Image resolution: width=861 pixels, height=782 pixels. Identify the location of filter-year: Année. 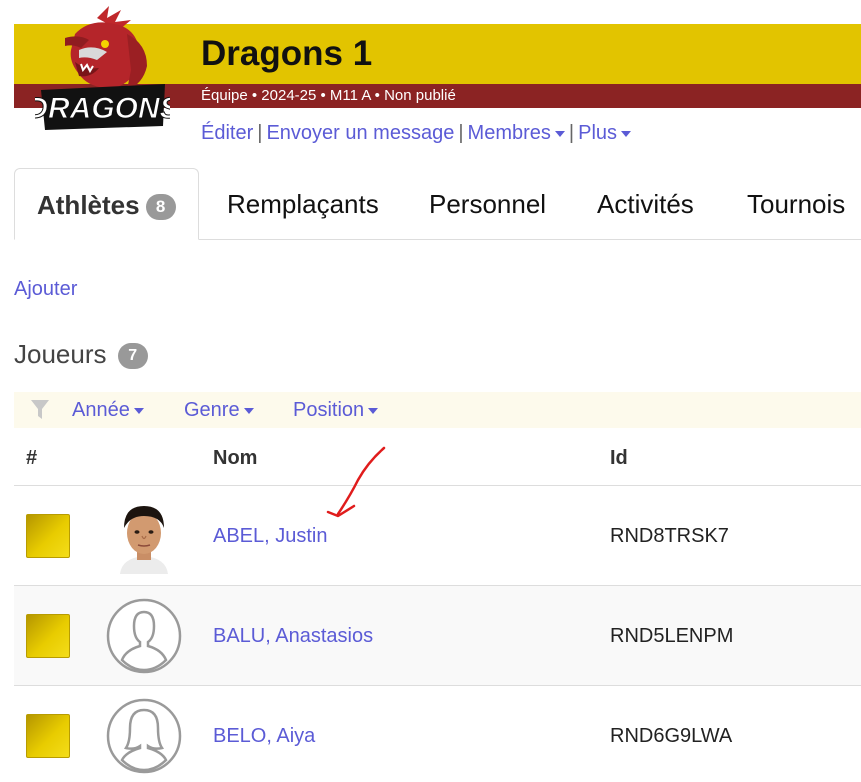
(108, 410).